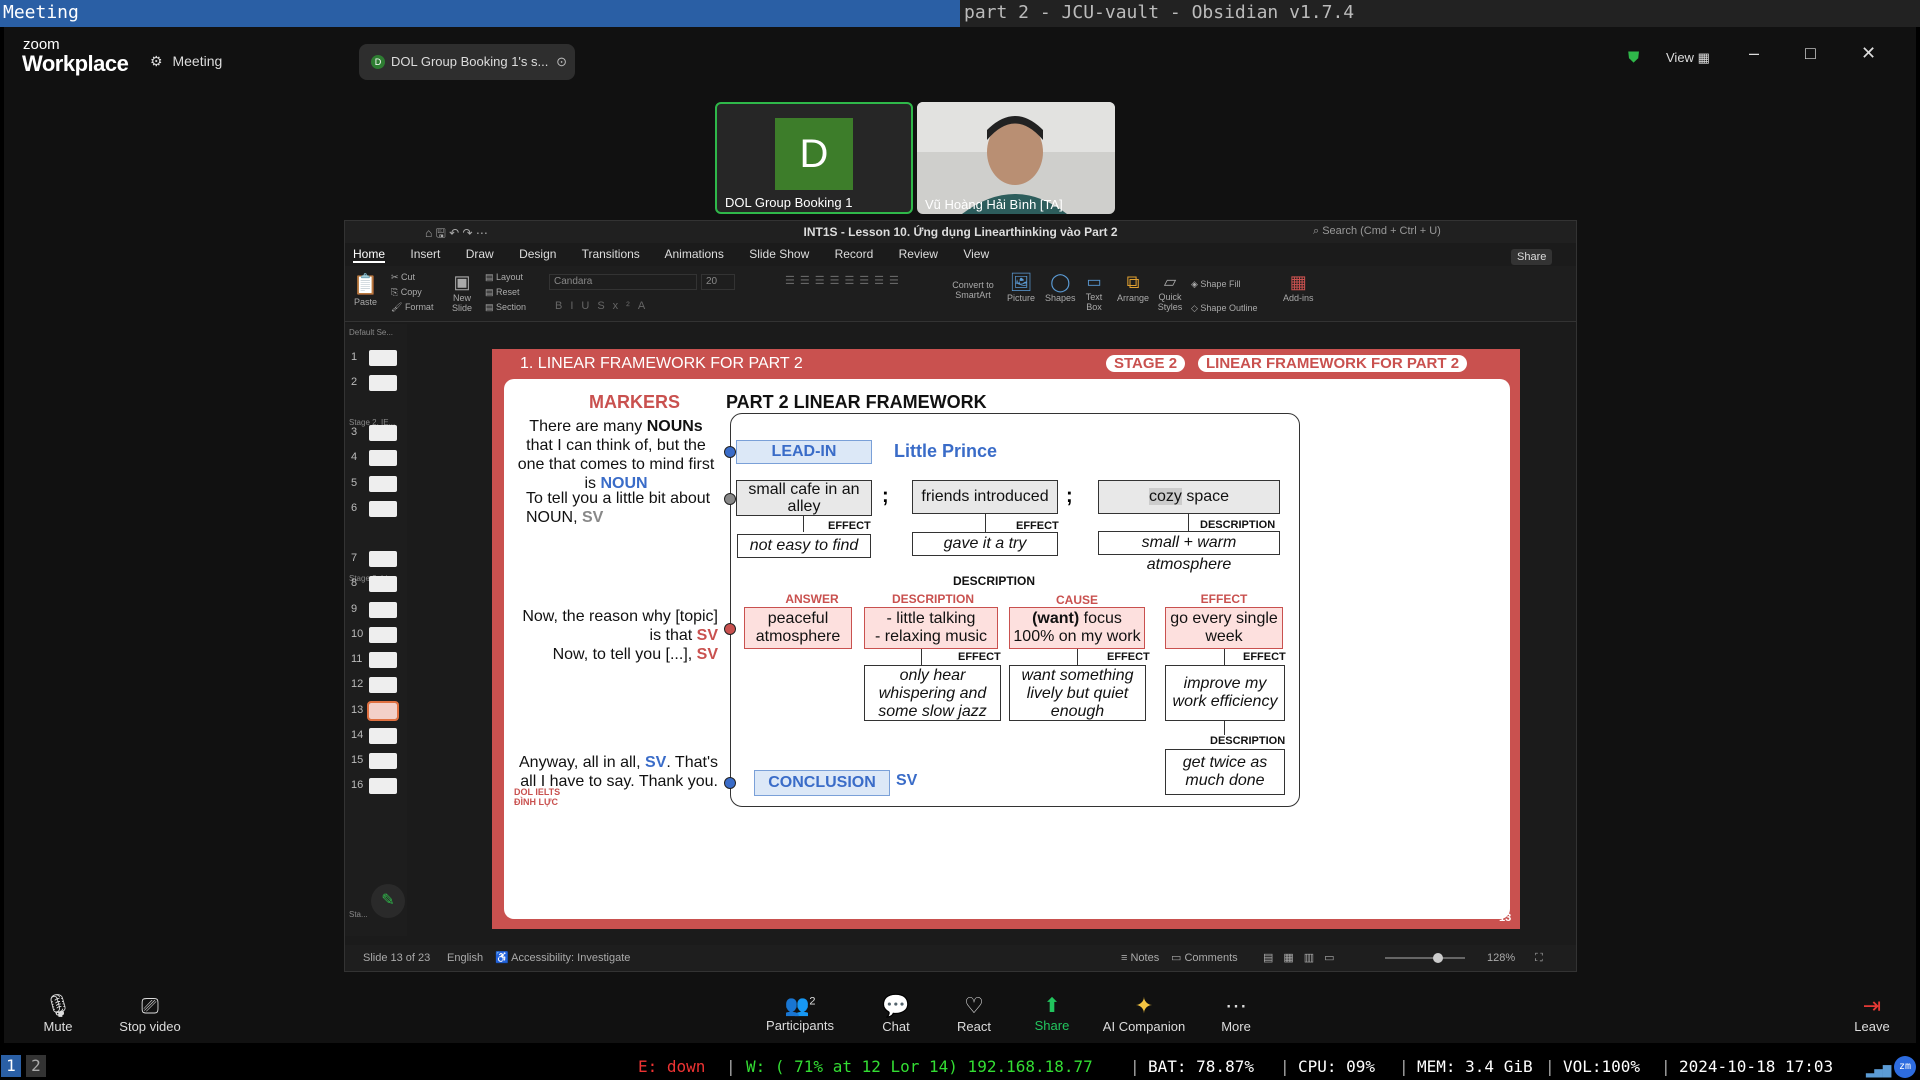 Image resolution: width=1920 pixels, height=1080 pixels. I want to click on share-screen-button: ⬆ Share, so click(1052, 1013).